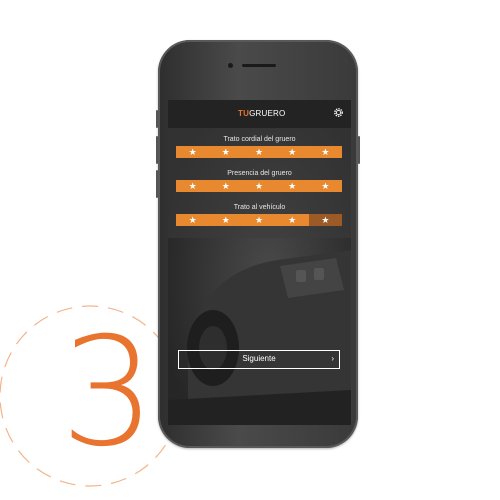 This screenshot has width=500, height=500. What do you see at coordinates (259, 173) in the screenshot?
I see `rating-label: Presencia del gruero` at bounding box center [259, 173].